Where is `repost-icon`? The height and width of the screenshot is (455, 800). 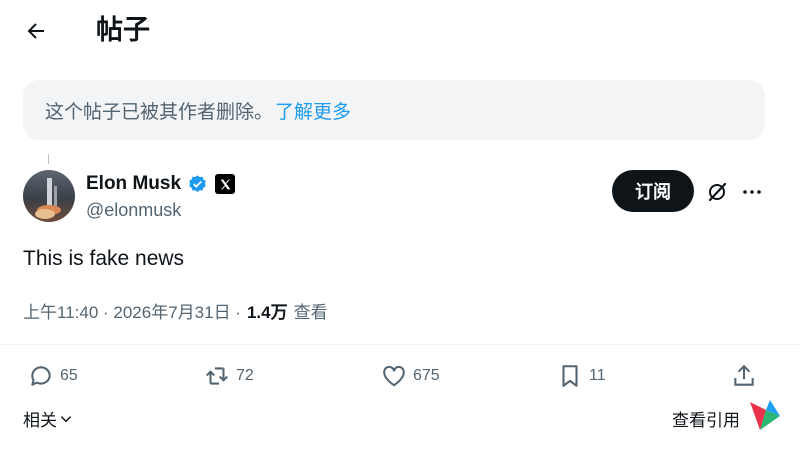
repost-icon is located at coordinates (217, 376).